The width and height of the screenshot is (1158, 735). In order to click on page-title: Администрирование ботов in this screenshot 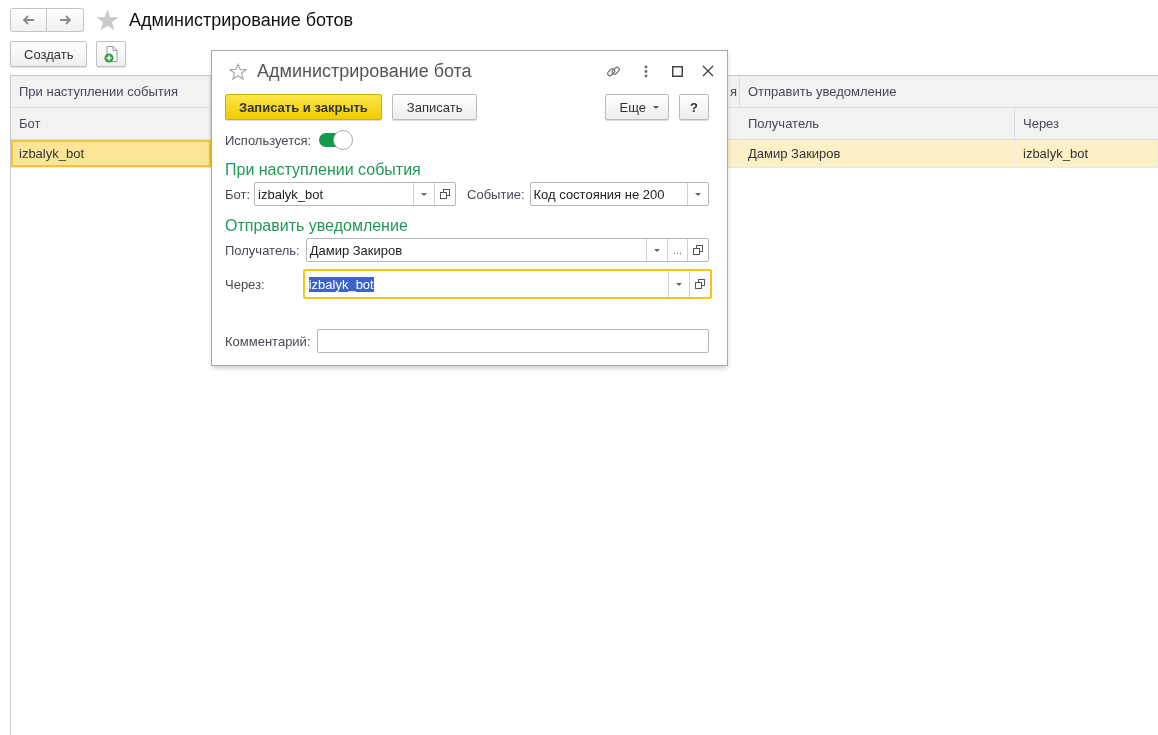, I will do `click(241, 20)`.